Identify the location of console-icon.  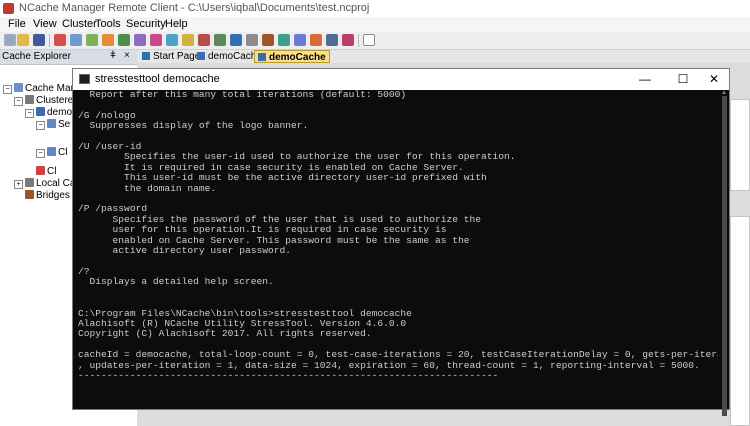
(84, 79).